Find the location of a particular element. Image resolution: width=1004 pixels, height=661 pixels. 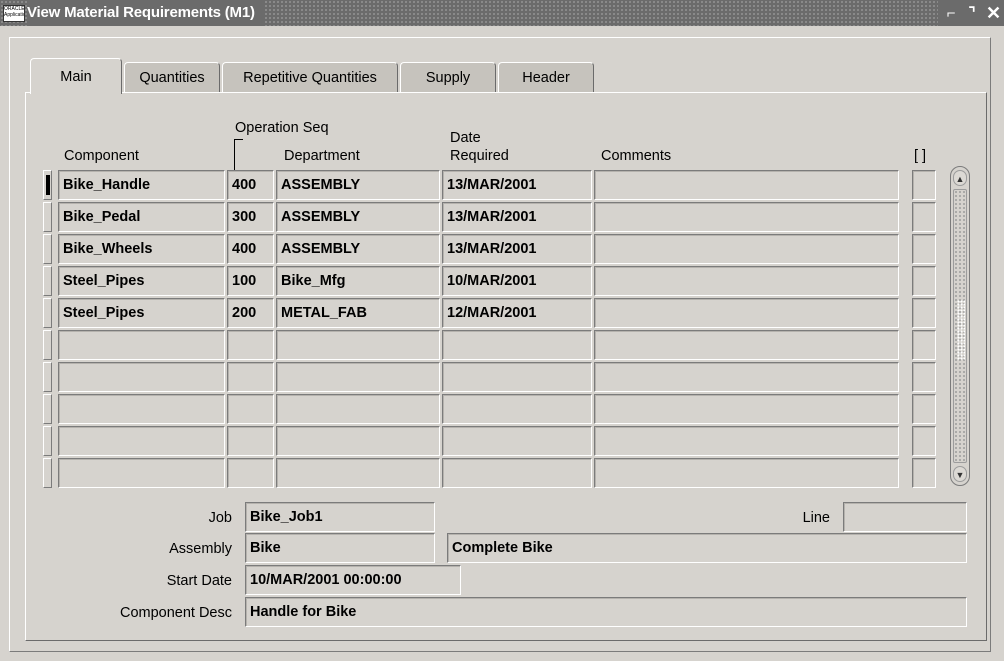

window-controls: ⌐ ⌝ ✕ is located at coordinates (971, 13).